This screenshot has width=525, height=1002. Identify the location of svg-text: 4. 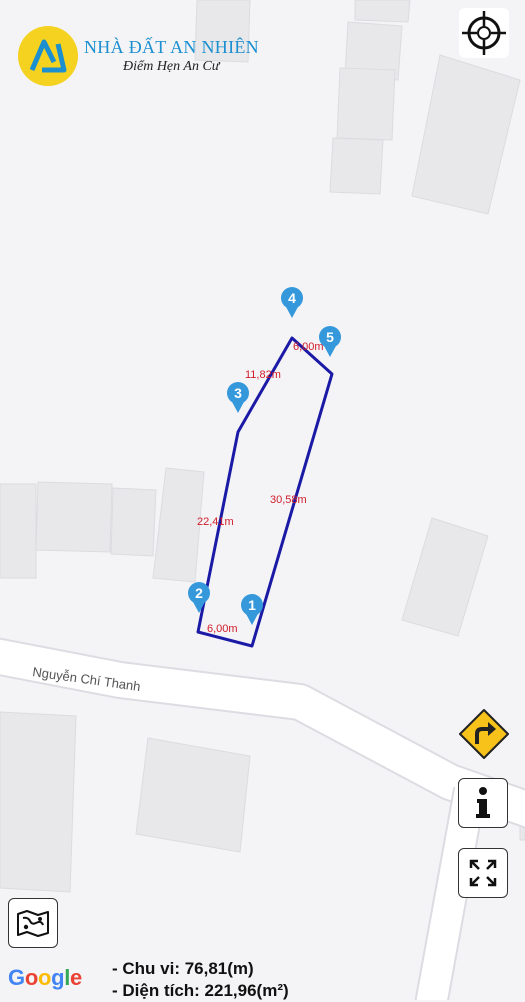
(292, 298).